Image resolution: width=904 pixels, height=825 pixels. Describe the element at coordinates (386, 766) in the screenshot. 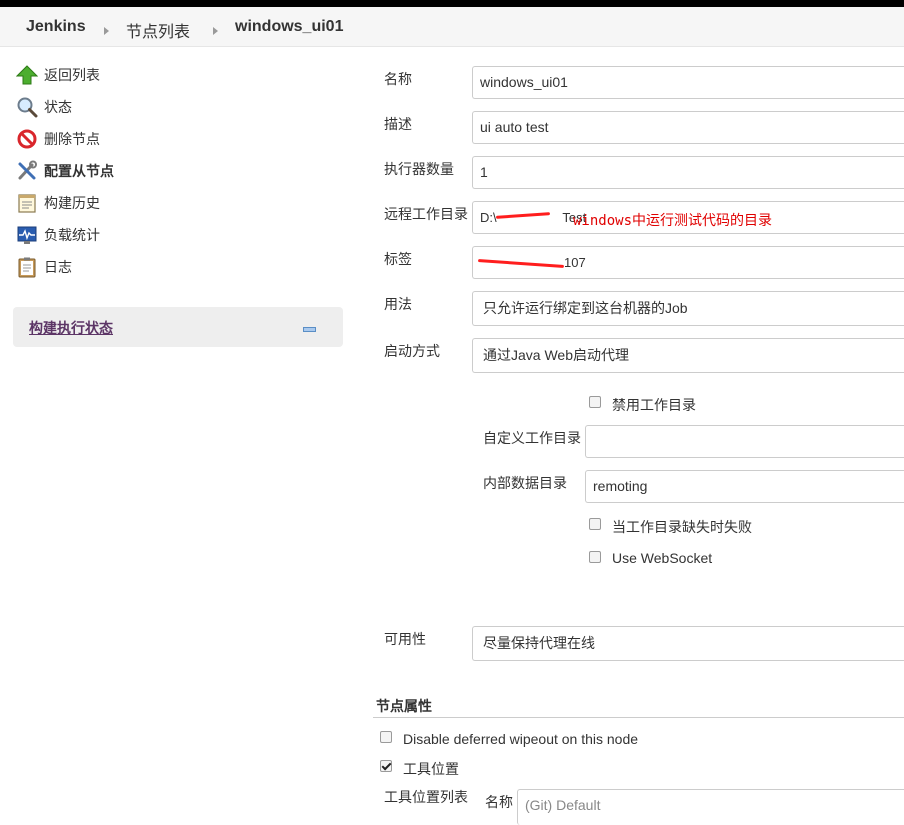

I see `tool-locations-checkbox` at that location.